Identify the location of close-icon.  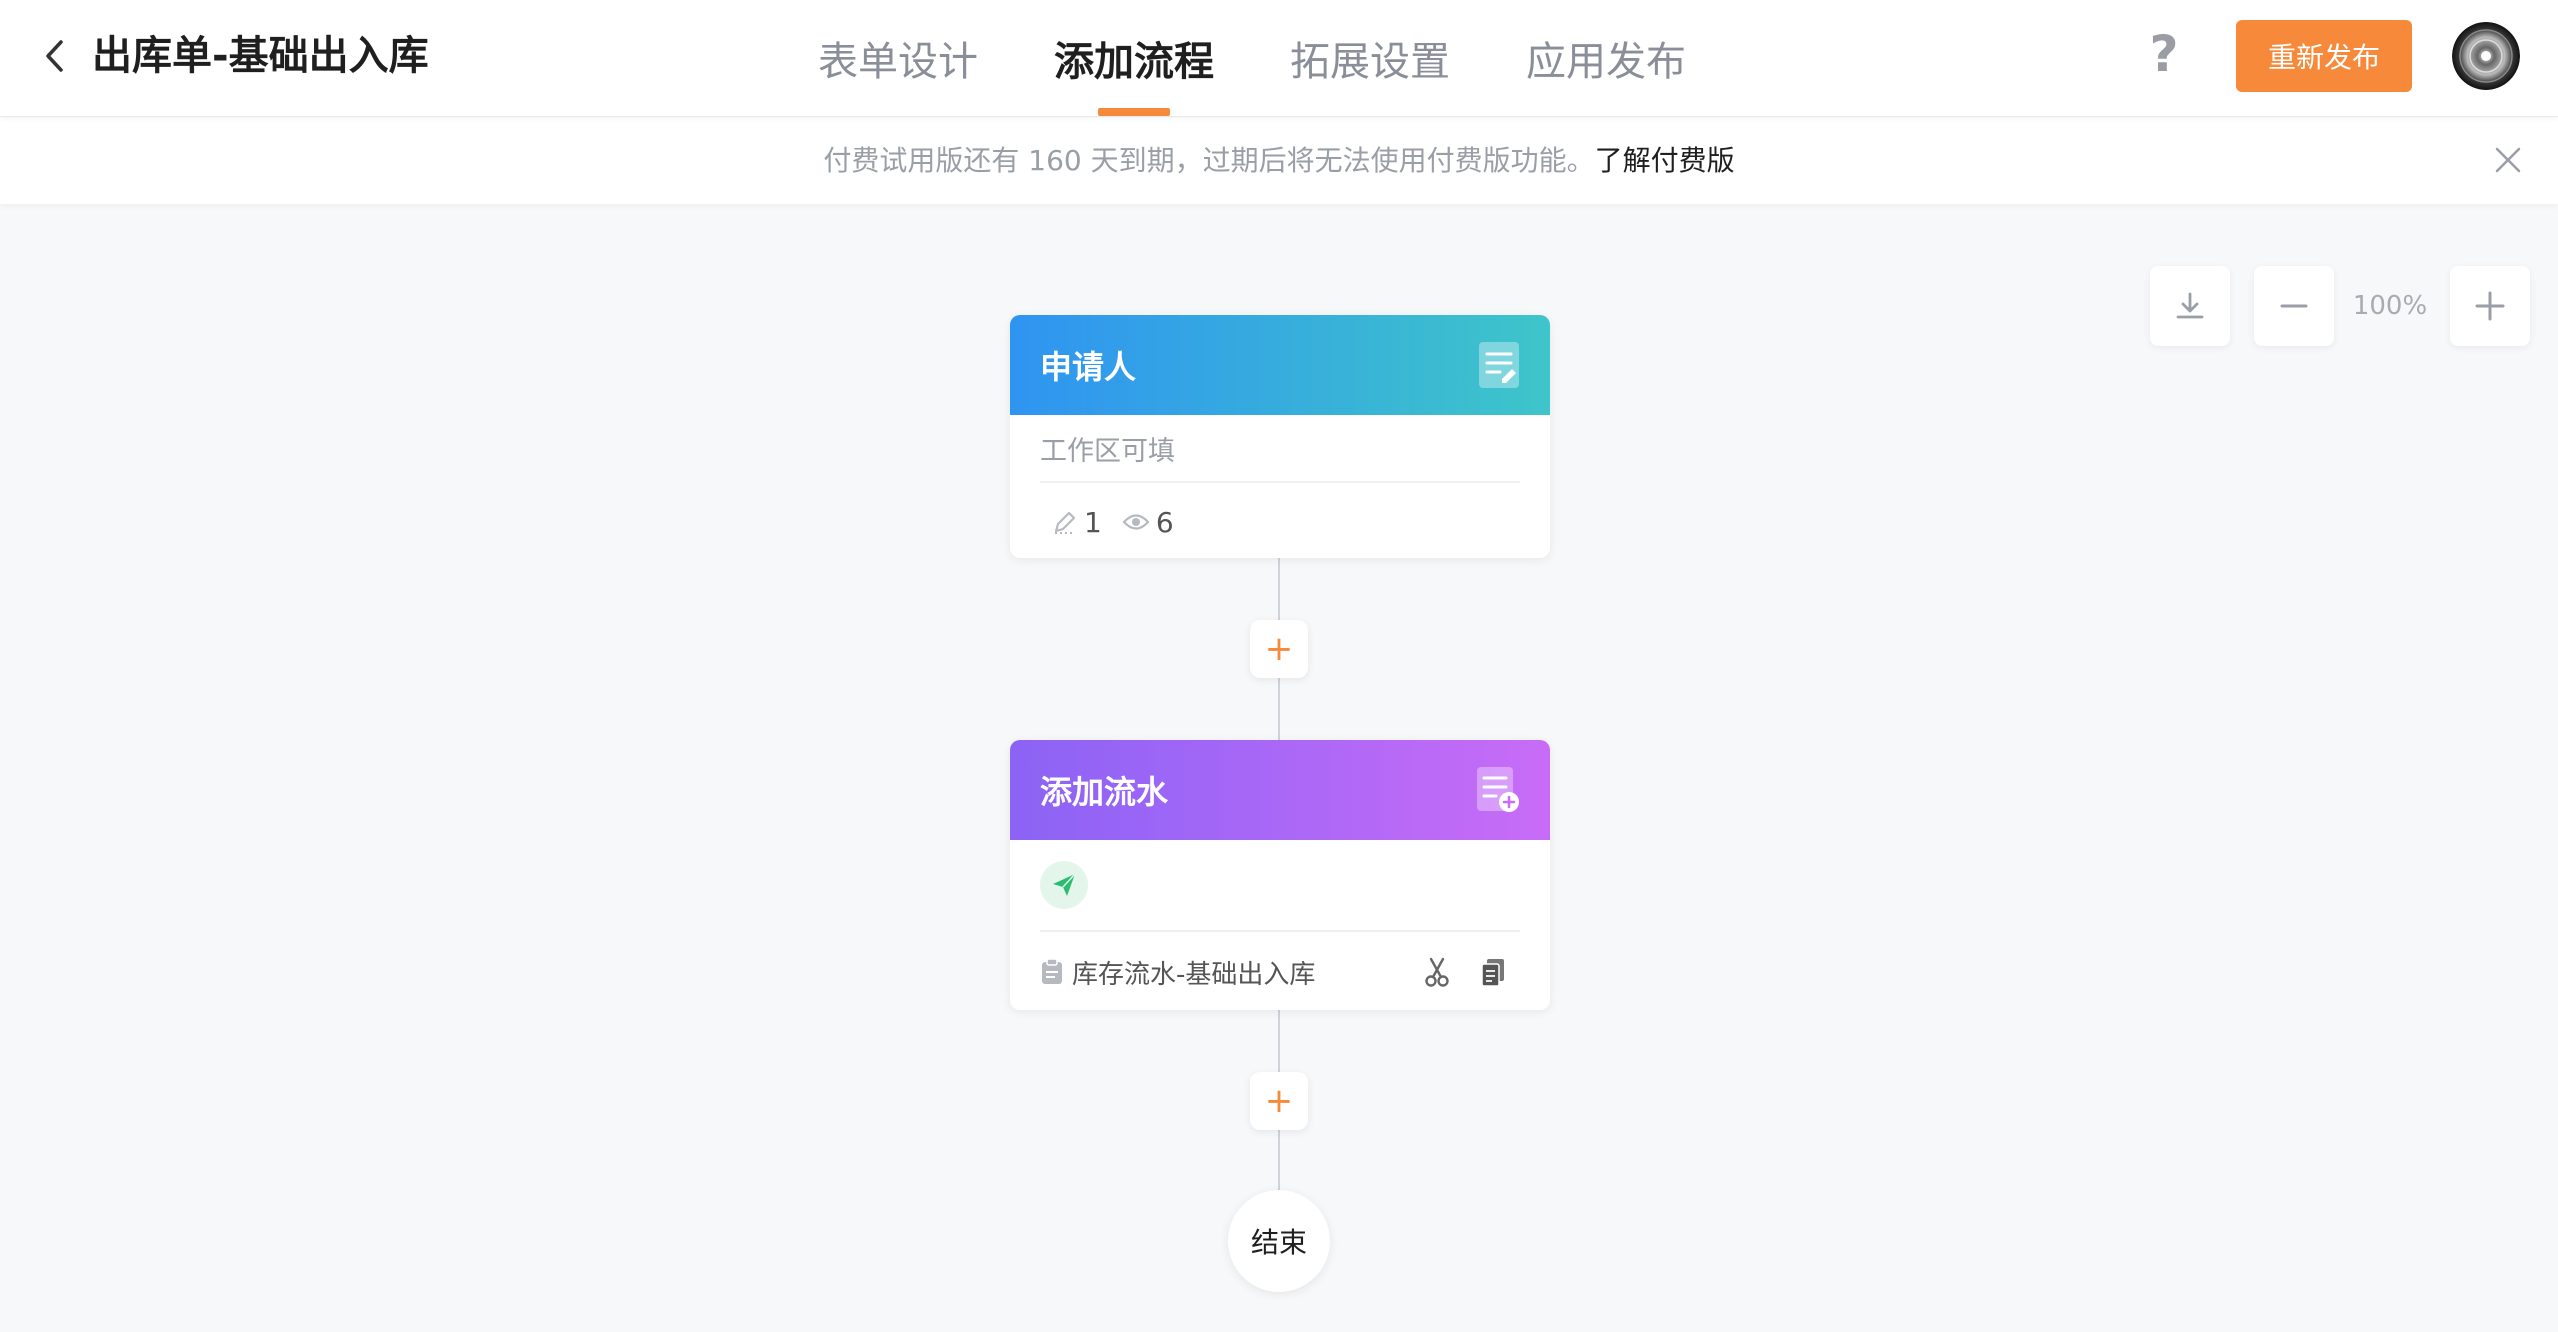
(2508, 160).